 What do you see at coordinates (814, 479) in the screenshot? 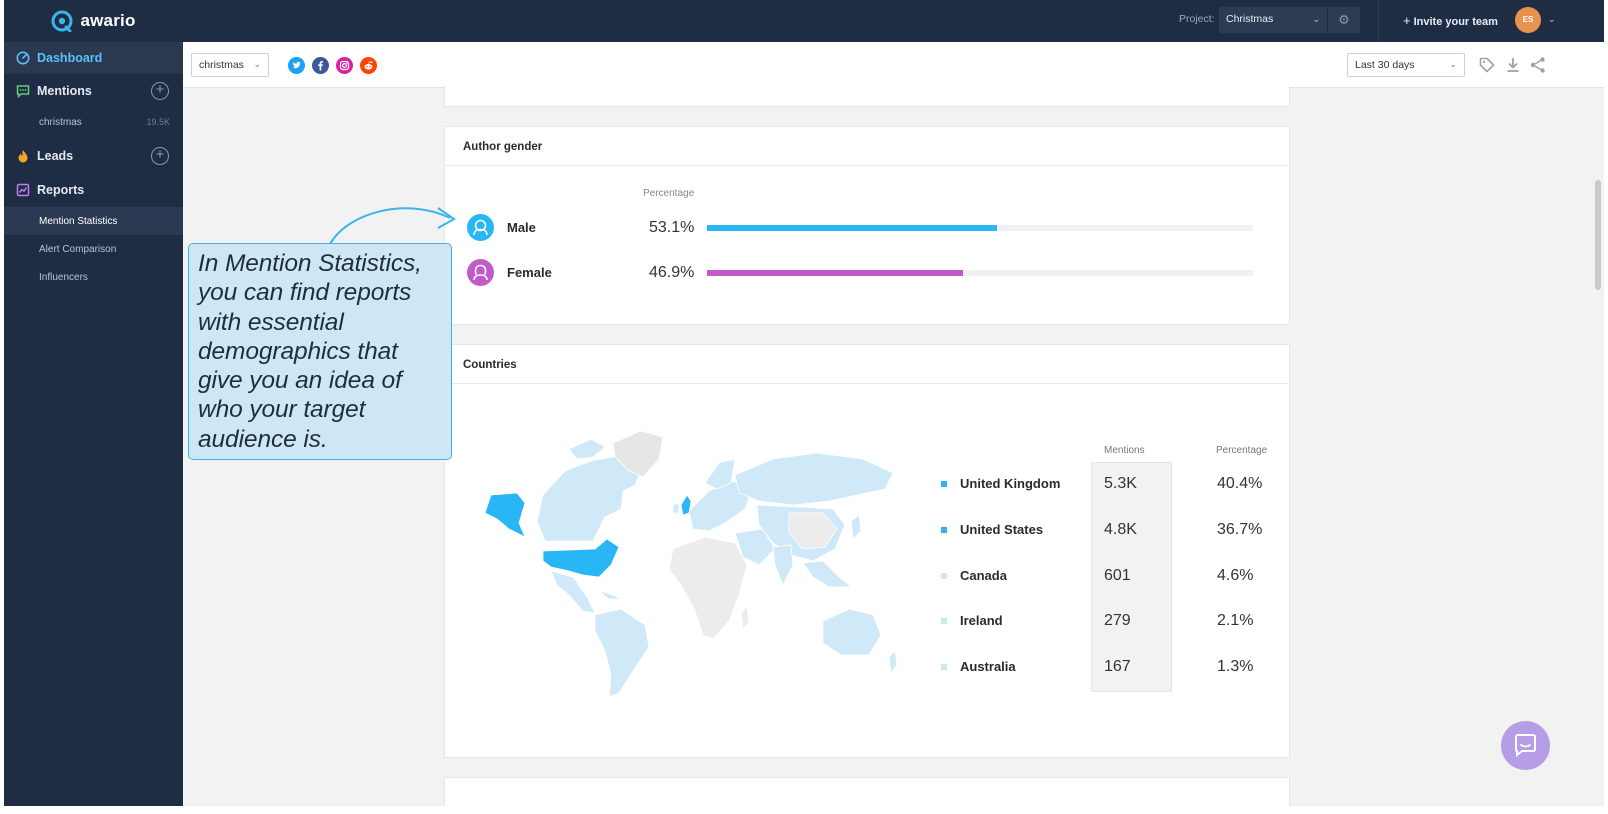
I see `map-russia` at bounding box center [814, 479].